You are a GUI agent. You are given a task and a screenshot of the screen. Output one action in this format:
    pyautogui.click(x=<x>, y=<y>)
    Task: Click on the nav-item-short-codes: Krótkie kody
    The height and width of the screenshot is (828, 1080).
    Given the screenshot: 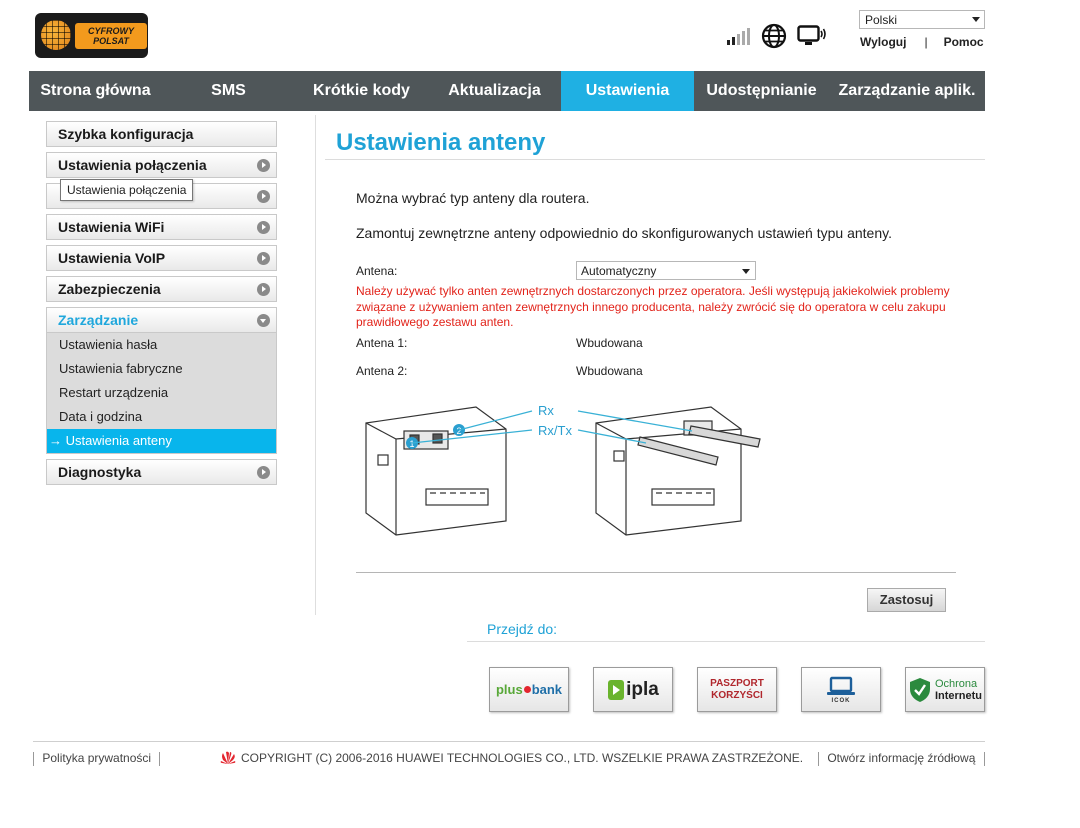 What is the action you would take?
    pyautogui.click(x=361, y=91)
    